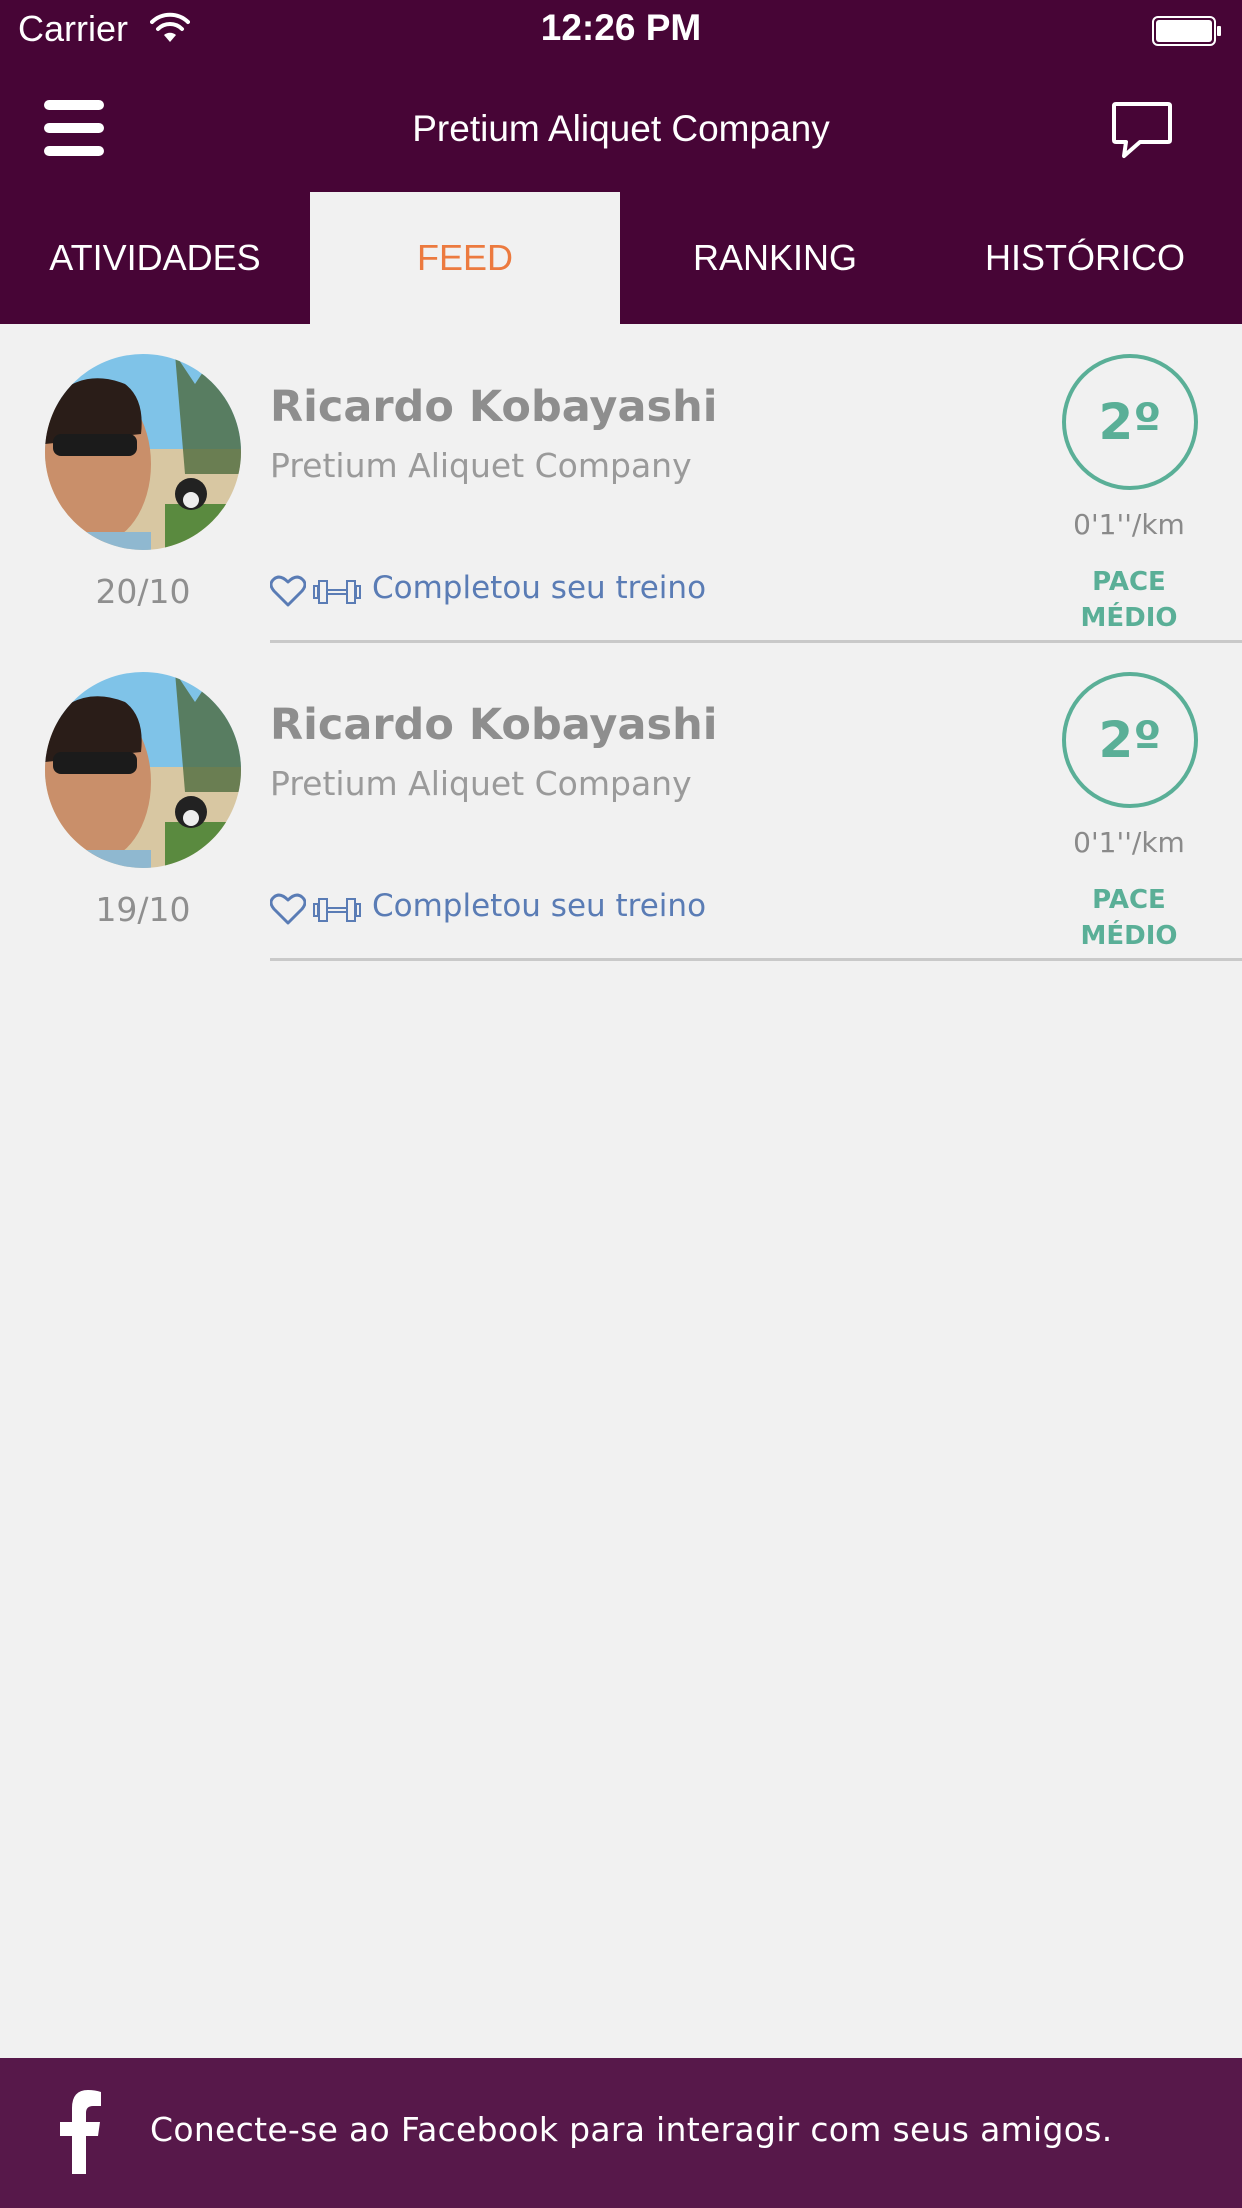 This screenshot has width=1242, height=2208. Describe the element at coordinates (465, 258) in the screenshot. I see `tab-feed: FEED` at that location.